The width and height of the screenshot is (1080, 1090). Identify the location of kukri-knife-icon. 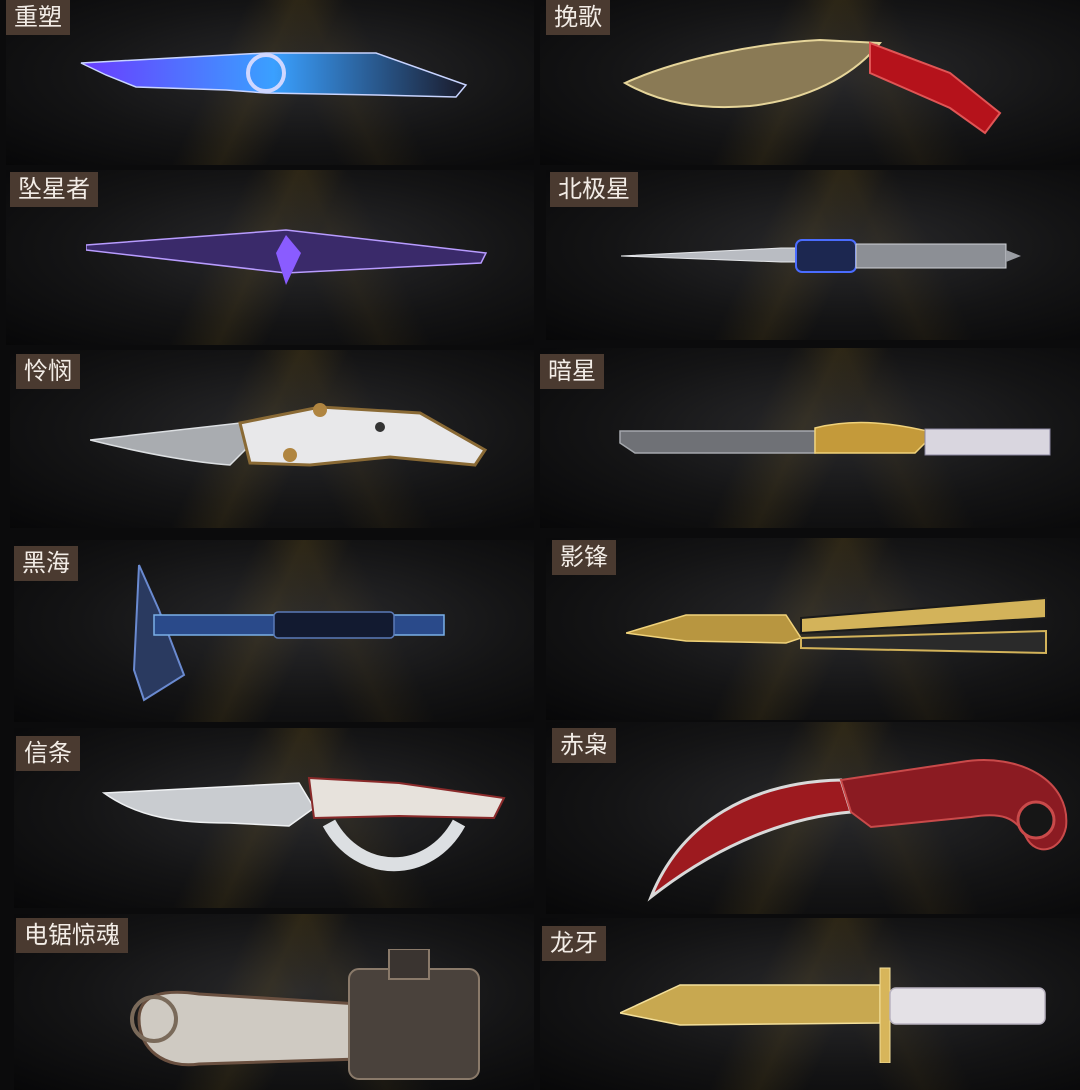
(815, 83).